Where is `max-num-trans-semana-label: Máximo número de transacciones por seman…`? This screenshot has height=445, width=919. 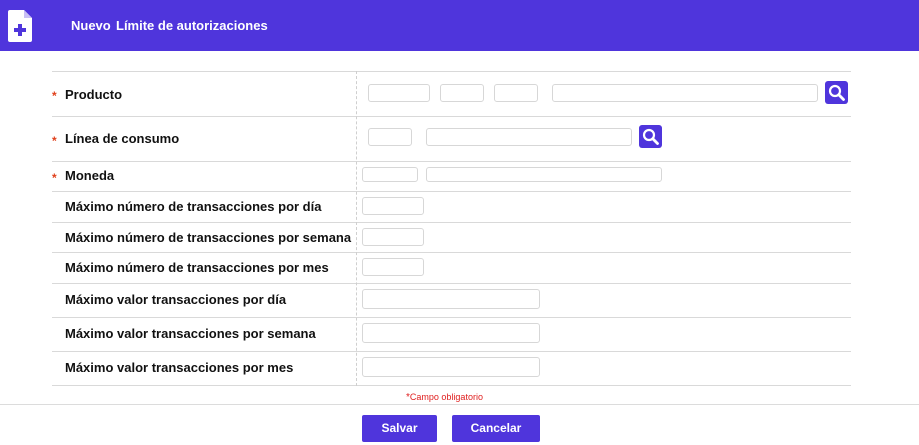 max-num-trans-semana-label: Máximo número de transacciones por seman… is located at coordinates (208, 237).